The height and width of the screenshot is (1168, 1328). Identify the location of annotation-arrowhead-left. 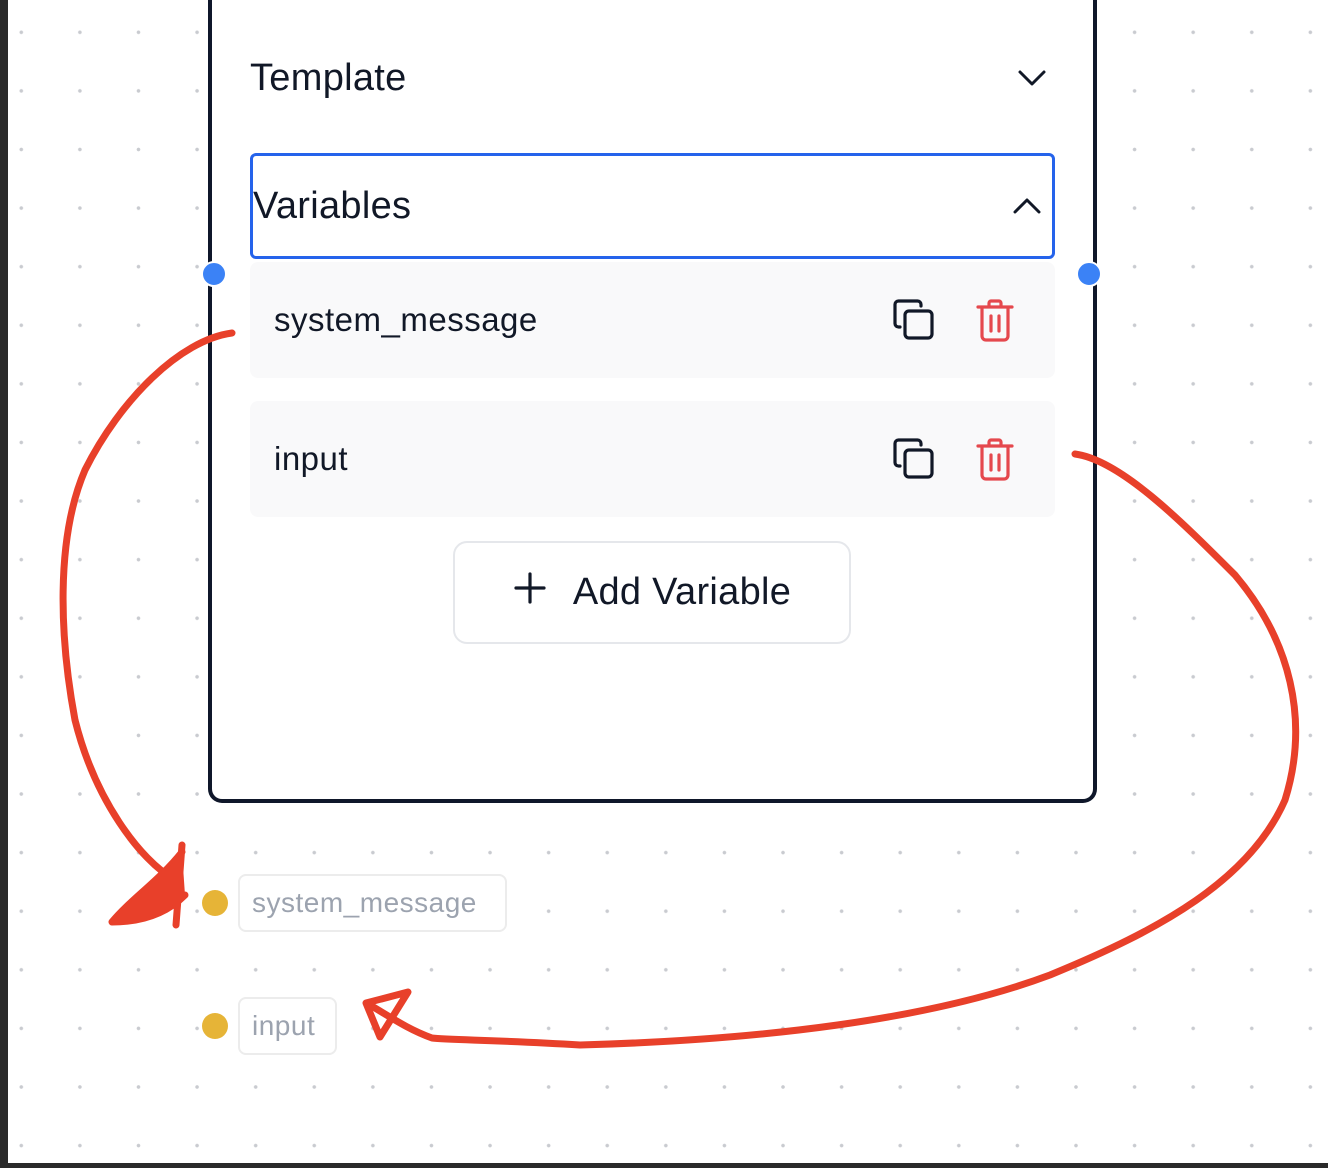
(148, 885).